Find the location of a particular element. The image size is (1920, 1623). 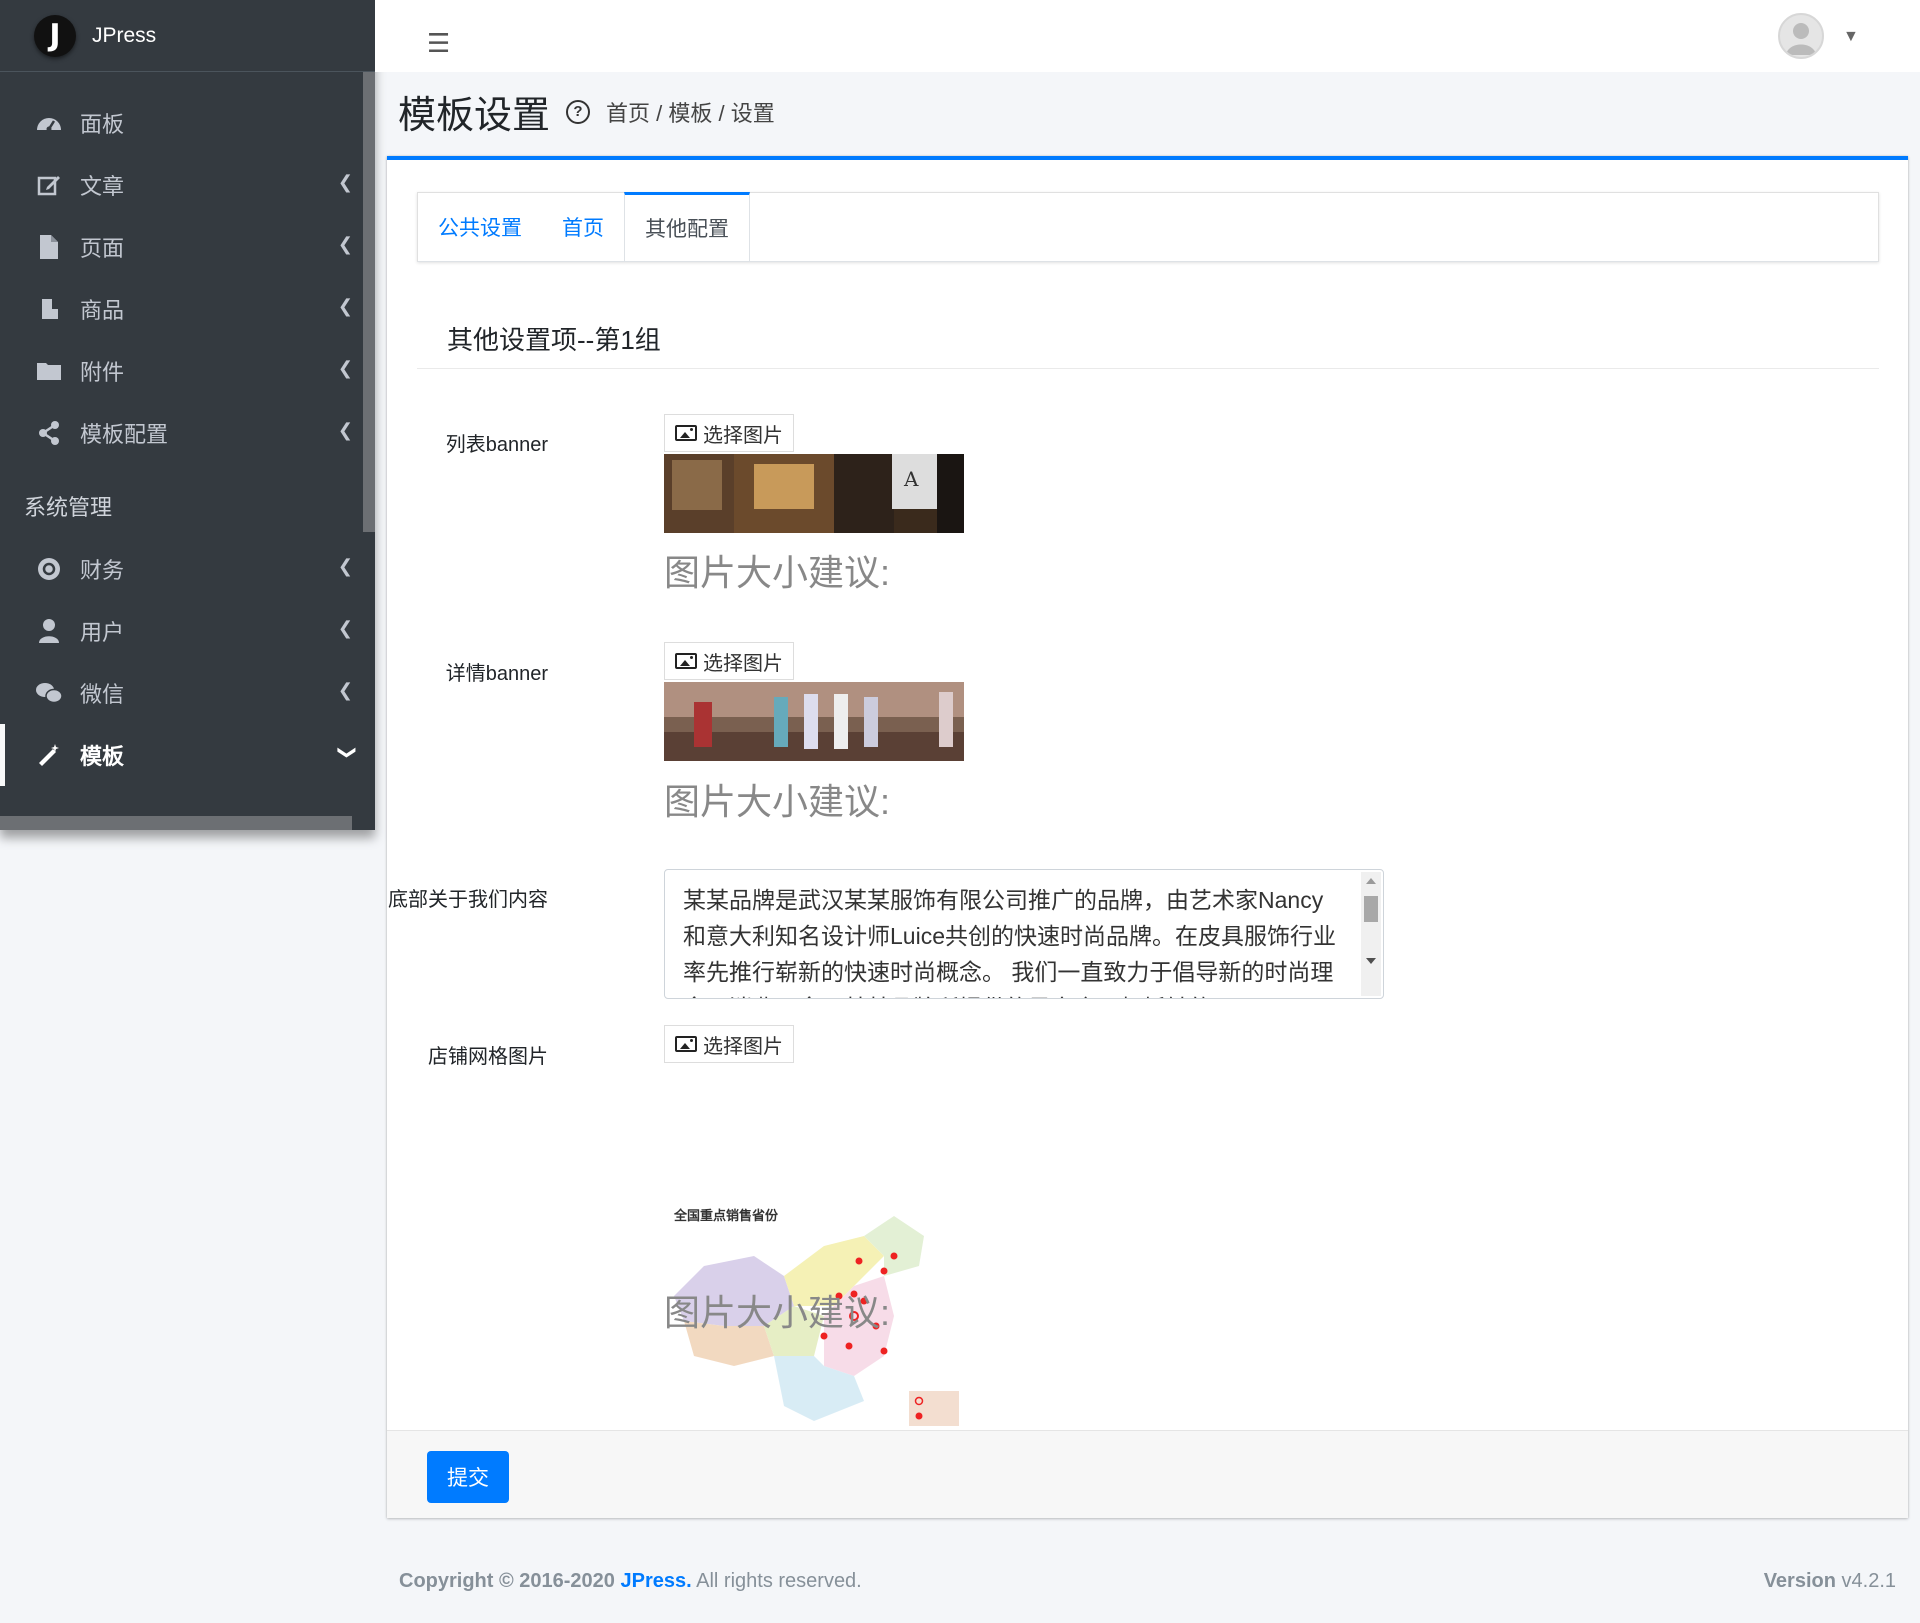

dashboard-icon is located at coordinates (49, 123).